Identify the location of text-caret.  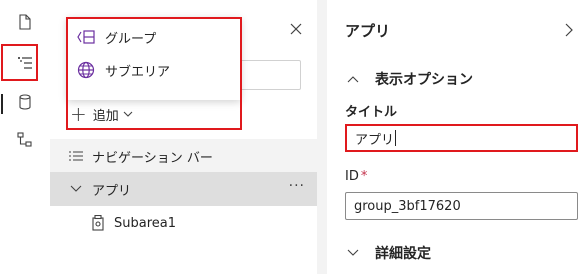
(396, 138).